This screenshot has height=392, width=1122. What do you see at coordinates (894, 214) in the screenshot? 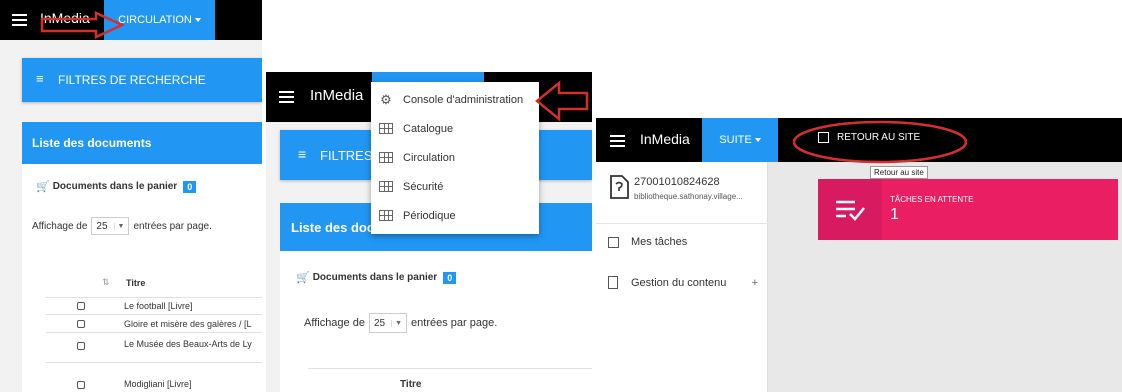
I see `tile-value: 1` at bounding box center [894, 214].